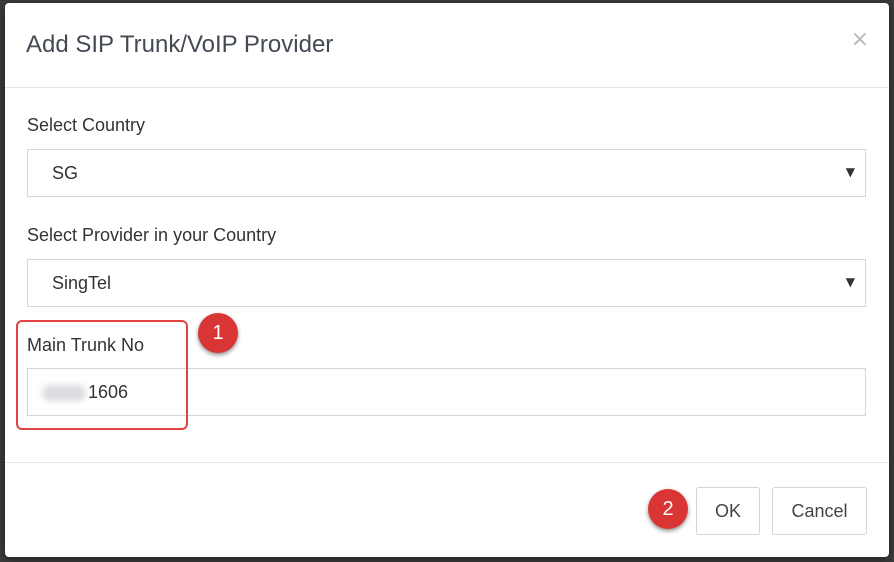  Describe the element at coordinates (446, 283) in the screenshot. I see `provider-select: SingTel ▼` at that location.